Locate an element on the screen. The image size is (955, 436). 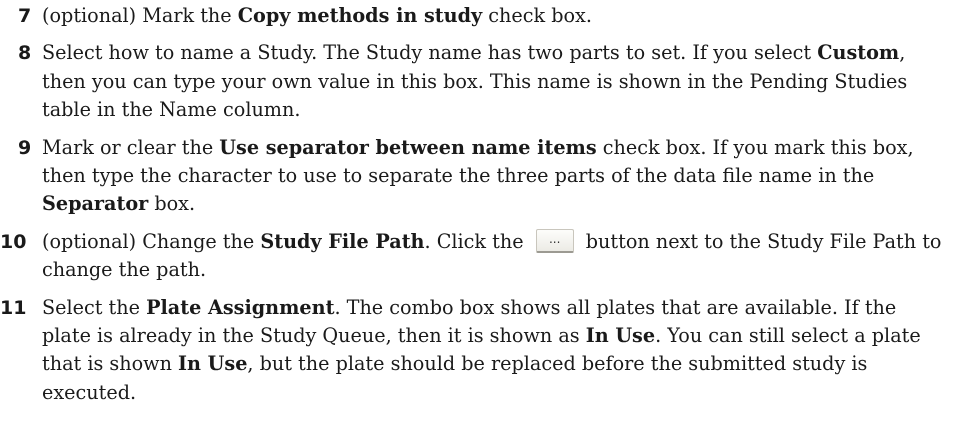
step-text: Mark or clear the is located at coordinates (131, 147).